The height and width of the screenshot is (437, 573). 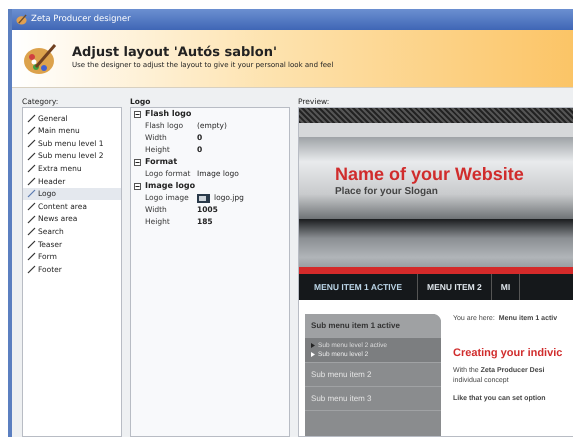 What do you see at coordinates (430, 174) in the screenshot?
I see `site-name: Name of your Website` at bounding box center [430, 174].